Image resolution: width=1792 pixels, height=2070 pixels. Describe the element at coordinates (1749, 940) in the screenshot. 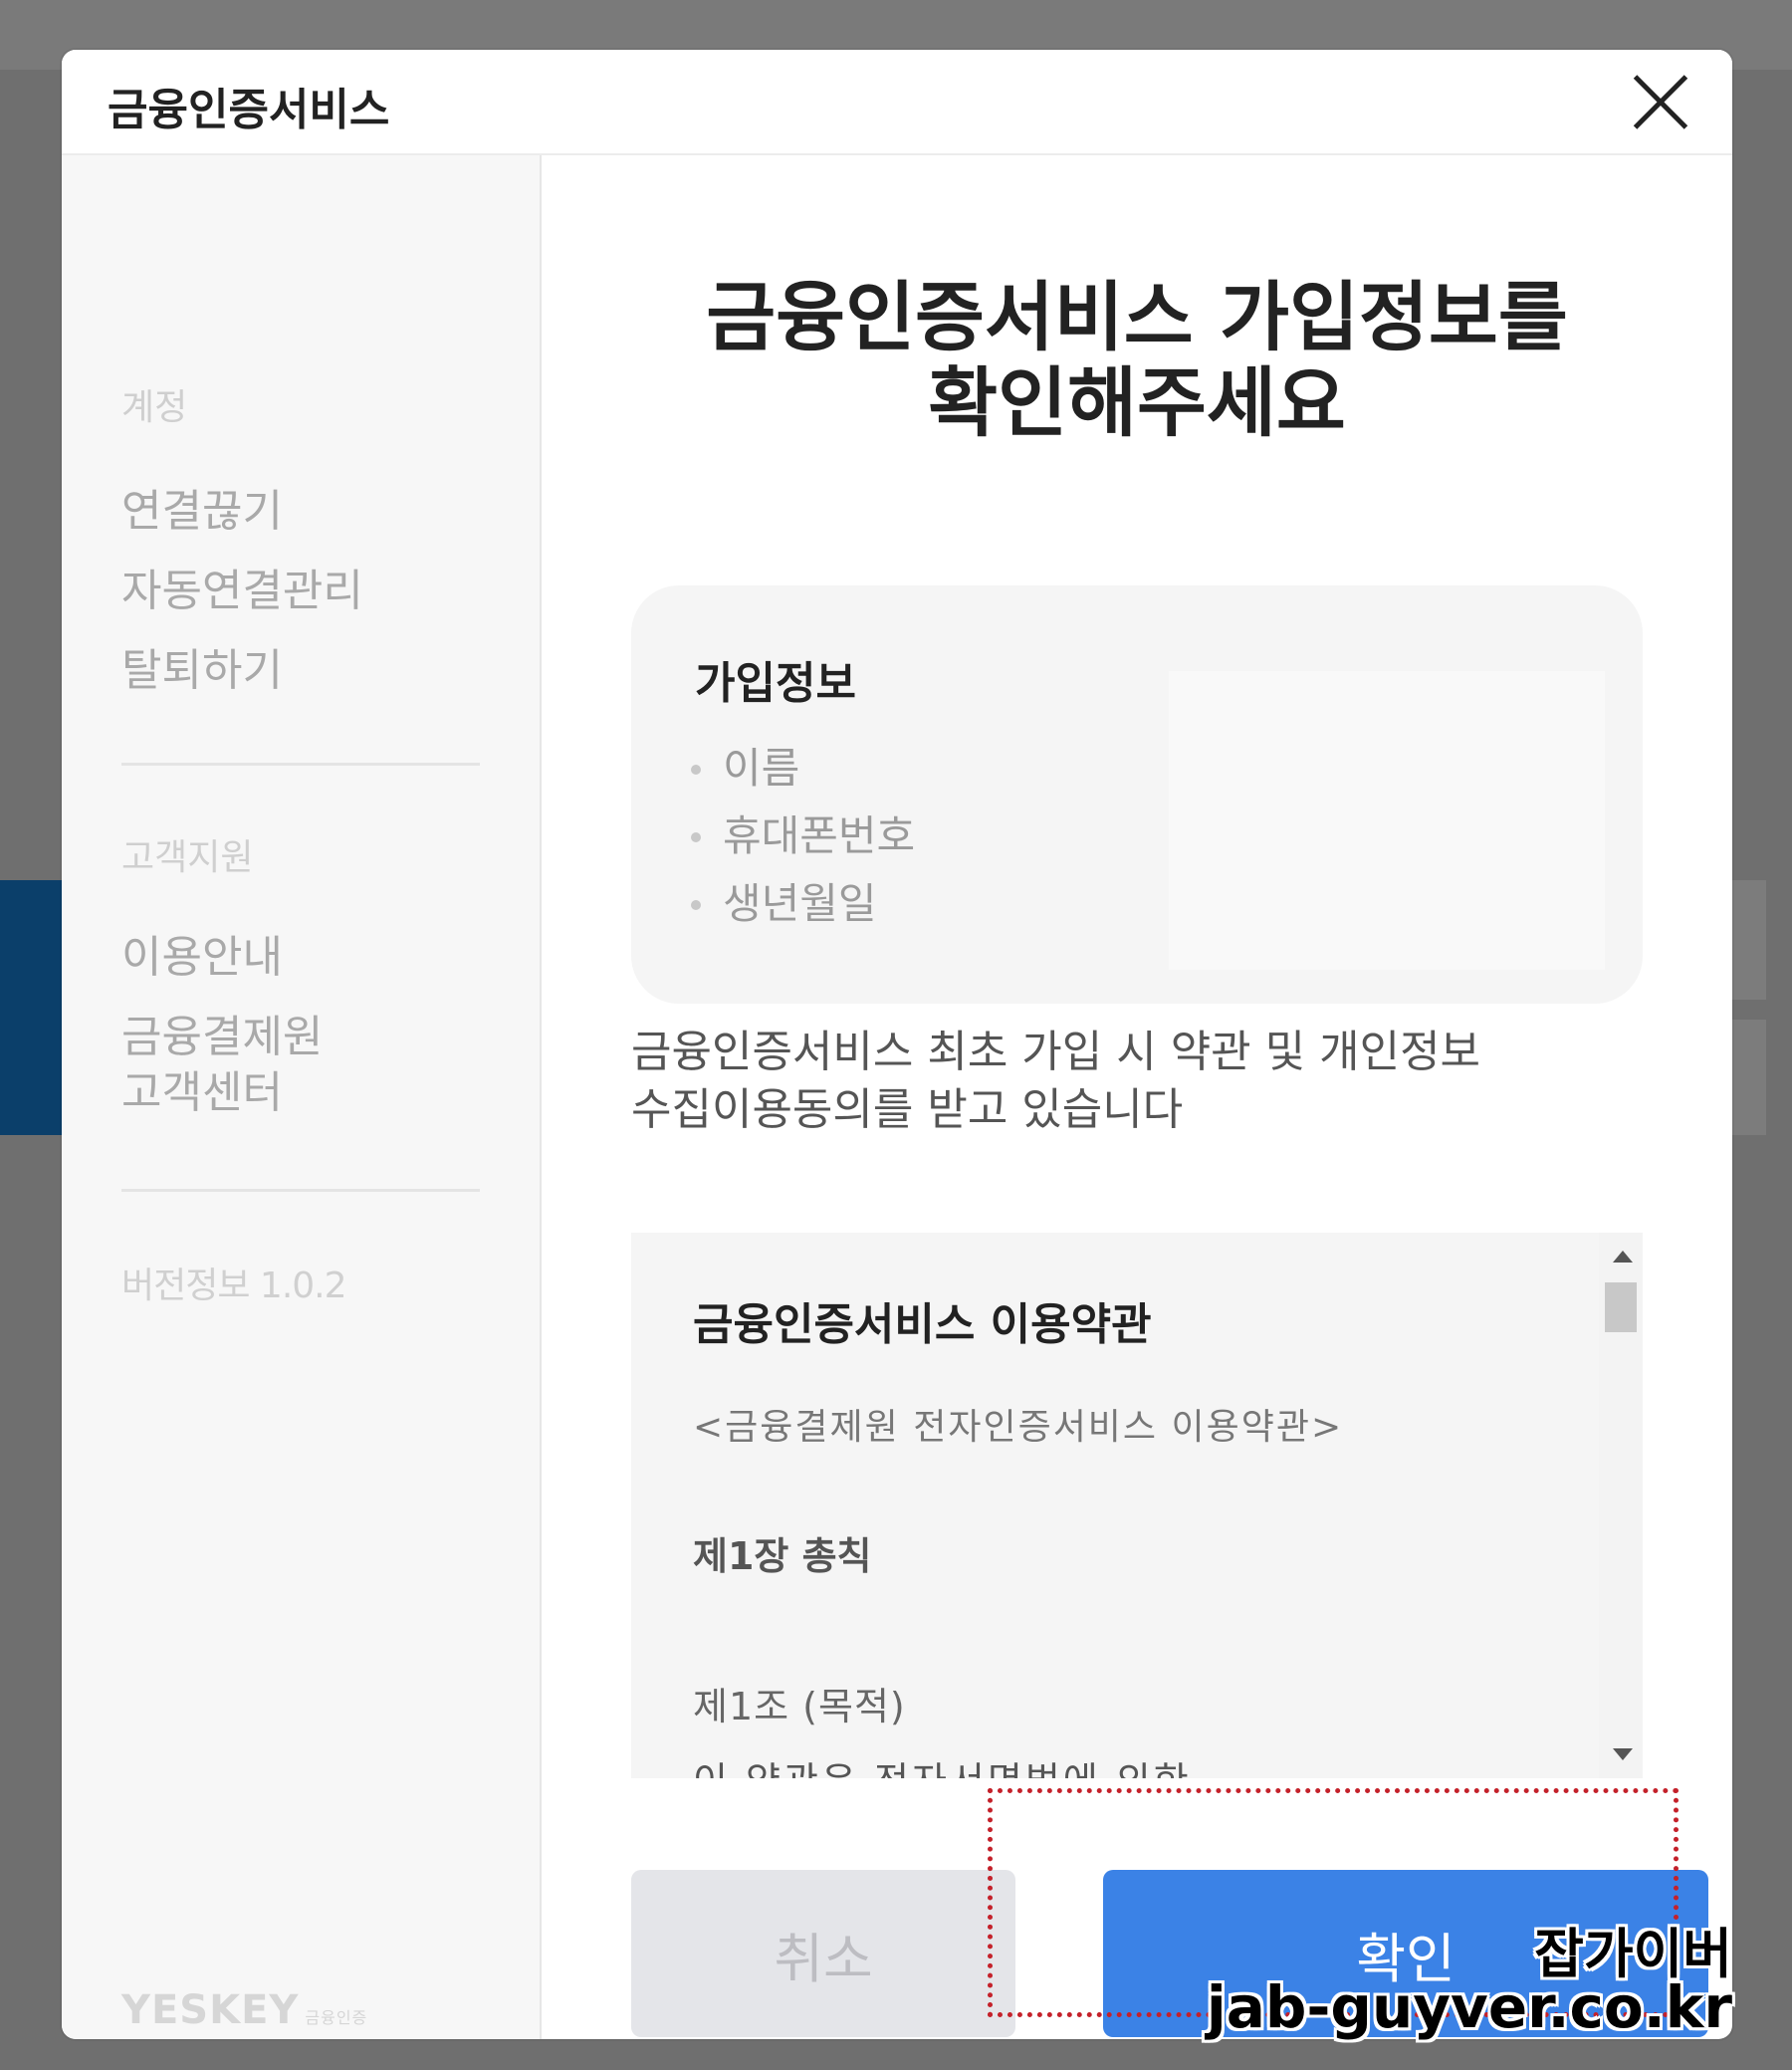

I see `background-right-panel` at that location.